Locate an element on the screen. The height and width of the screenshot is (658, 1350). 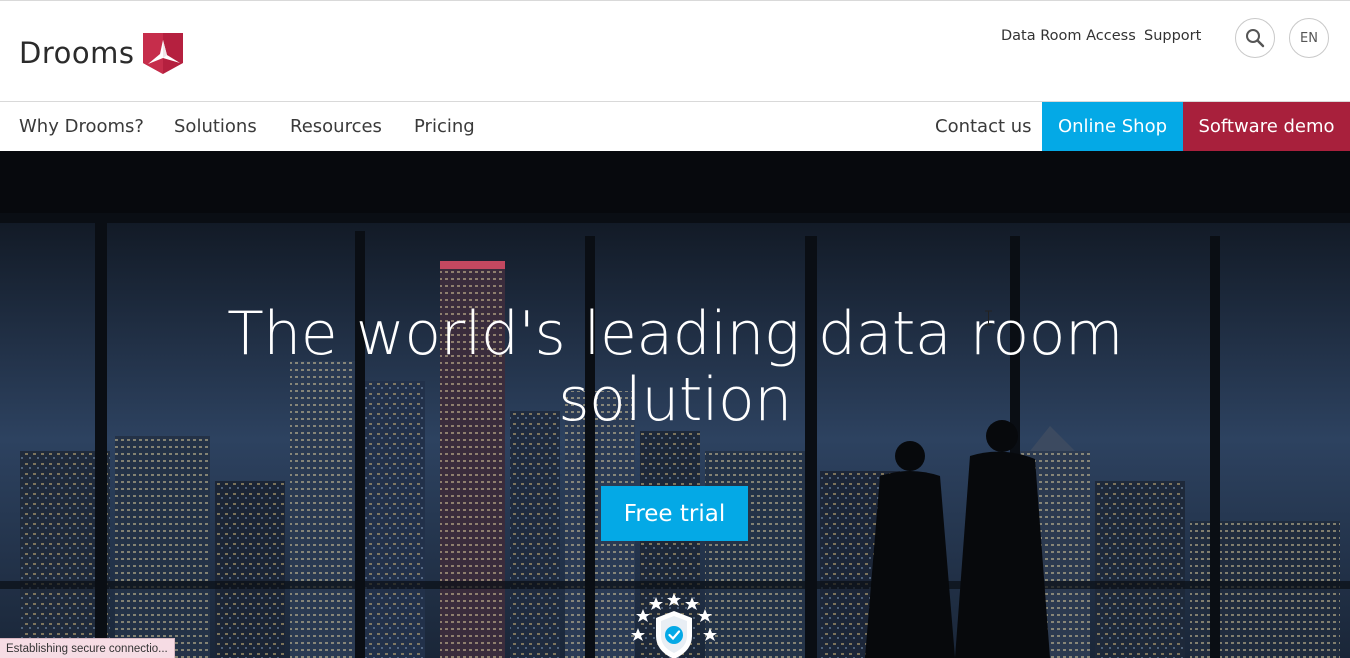
data-room-access-link: Data Room Access is located at coordinates (1068, 36).